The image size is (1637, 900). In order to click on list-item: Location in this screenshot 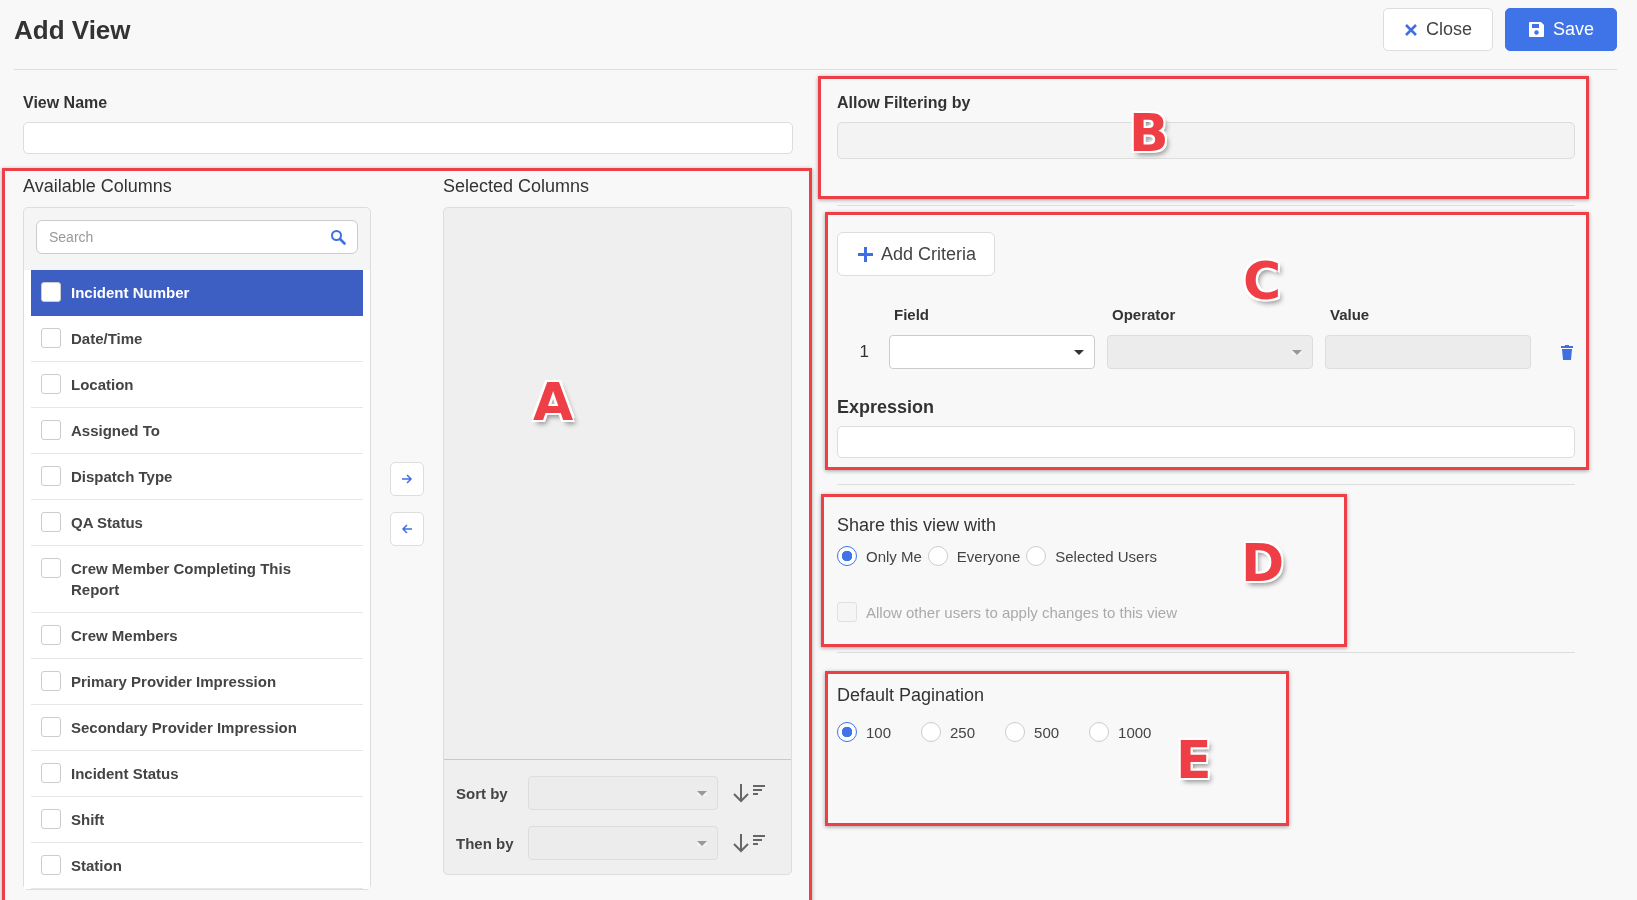, I will do `click(197, 385)`.